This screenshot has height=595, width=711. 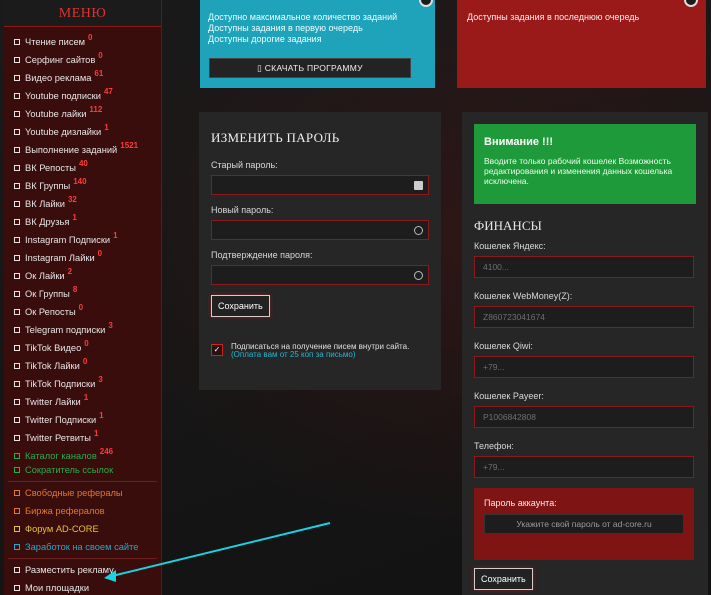 What do you see at coordinates (82, 398) in the screenshot?
I see `menu-item: Twitter Лайки 1` at bounding box center [82, 398].